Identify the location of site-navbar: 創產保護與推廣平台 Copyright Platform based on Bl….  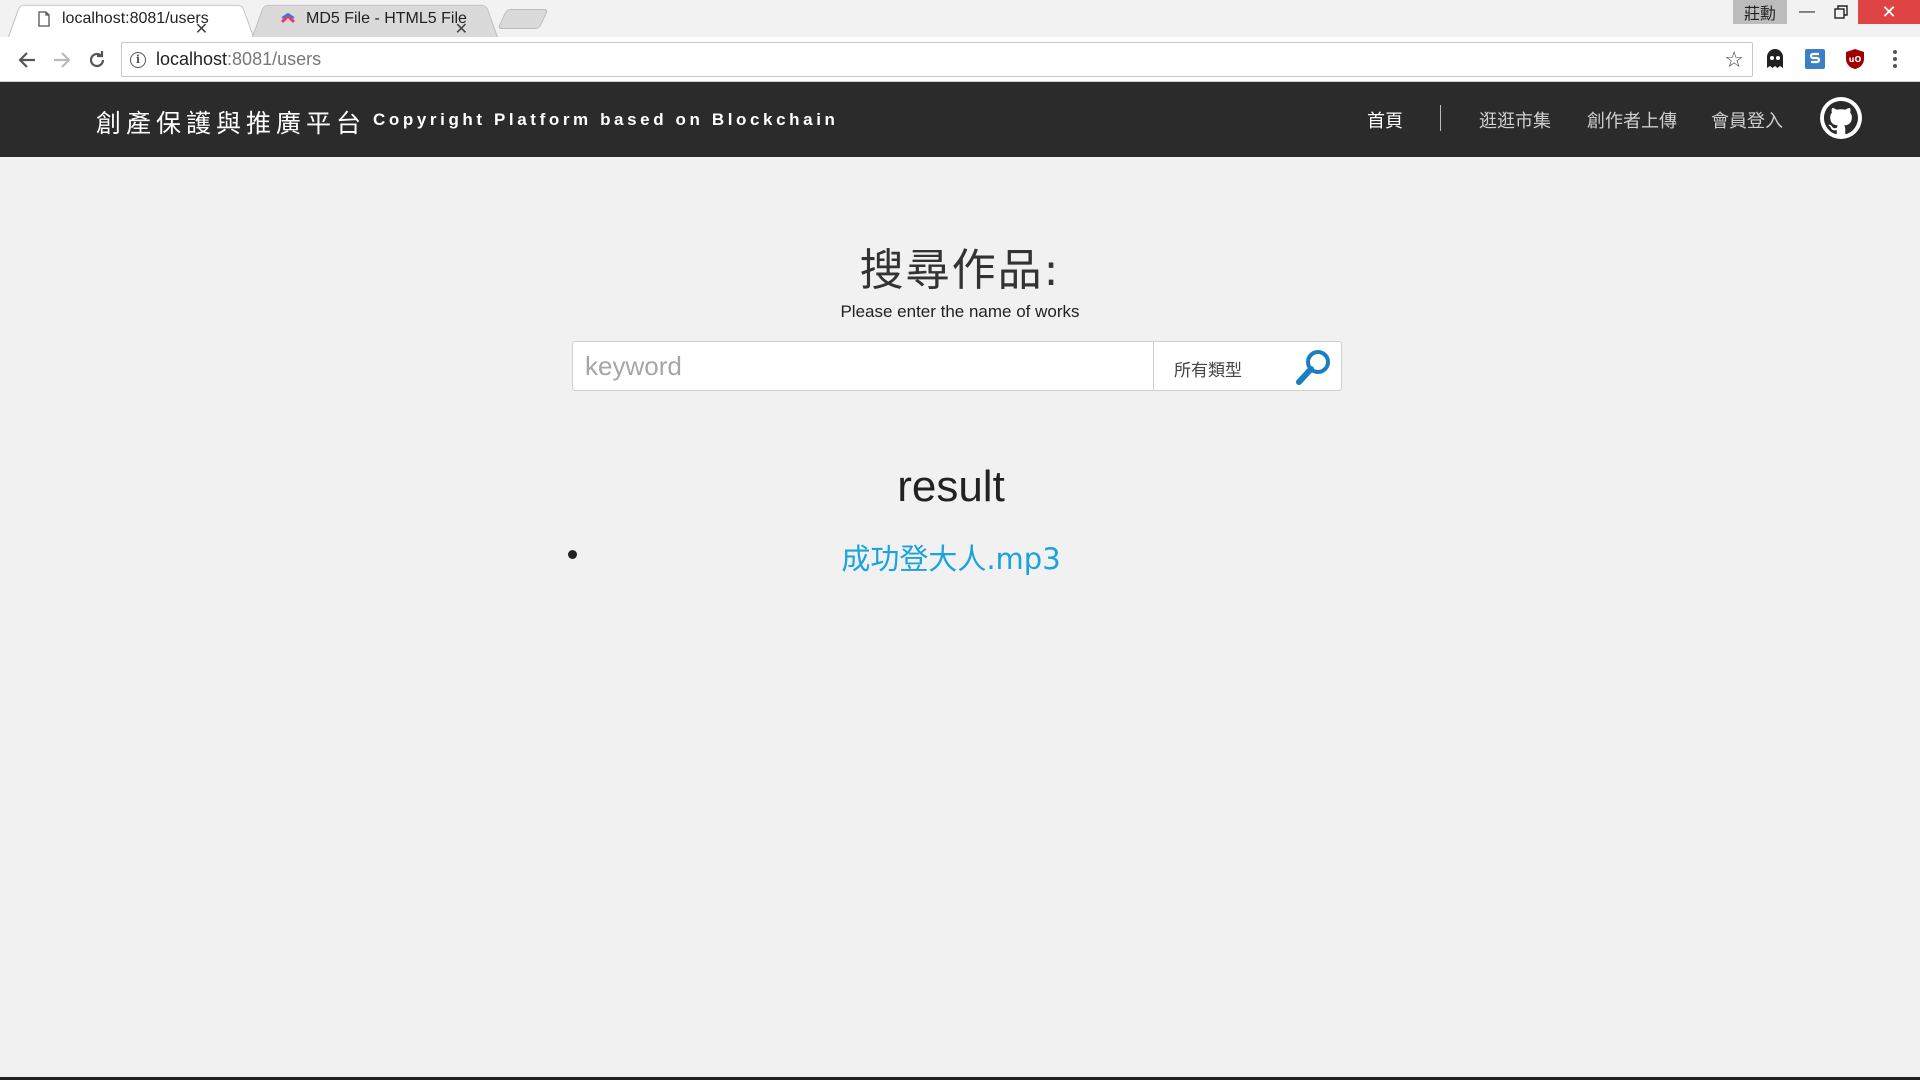
(960, 119).